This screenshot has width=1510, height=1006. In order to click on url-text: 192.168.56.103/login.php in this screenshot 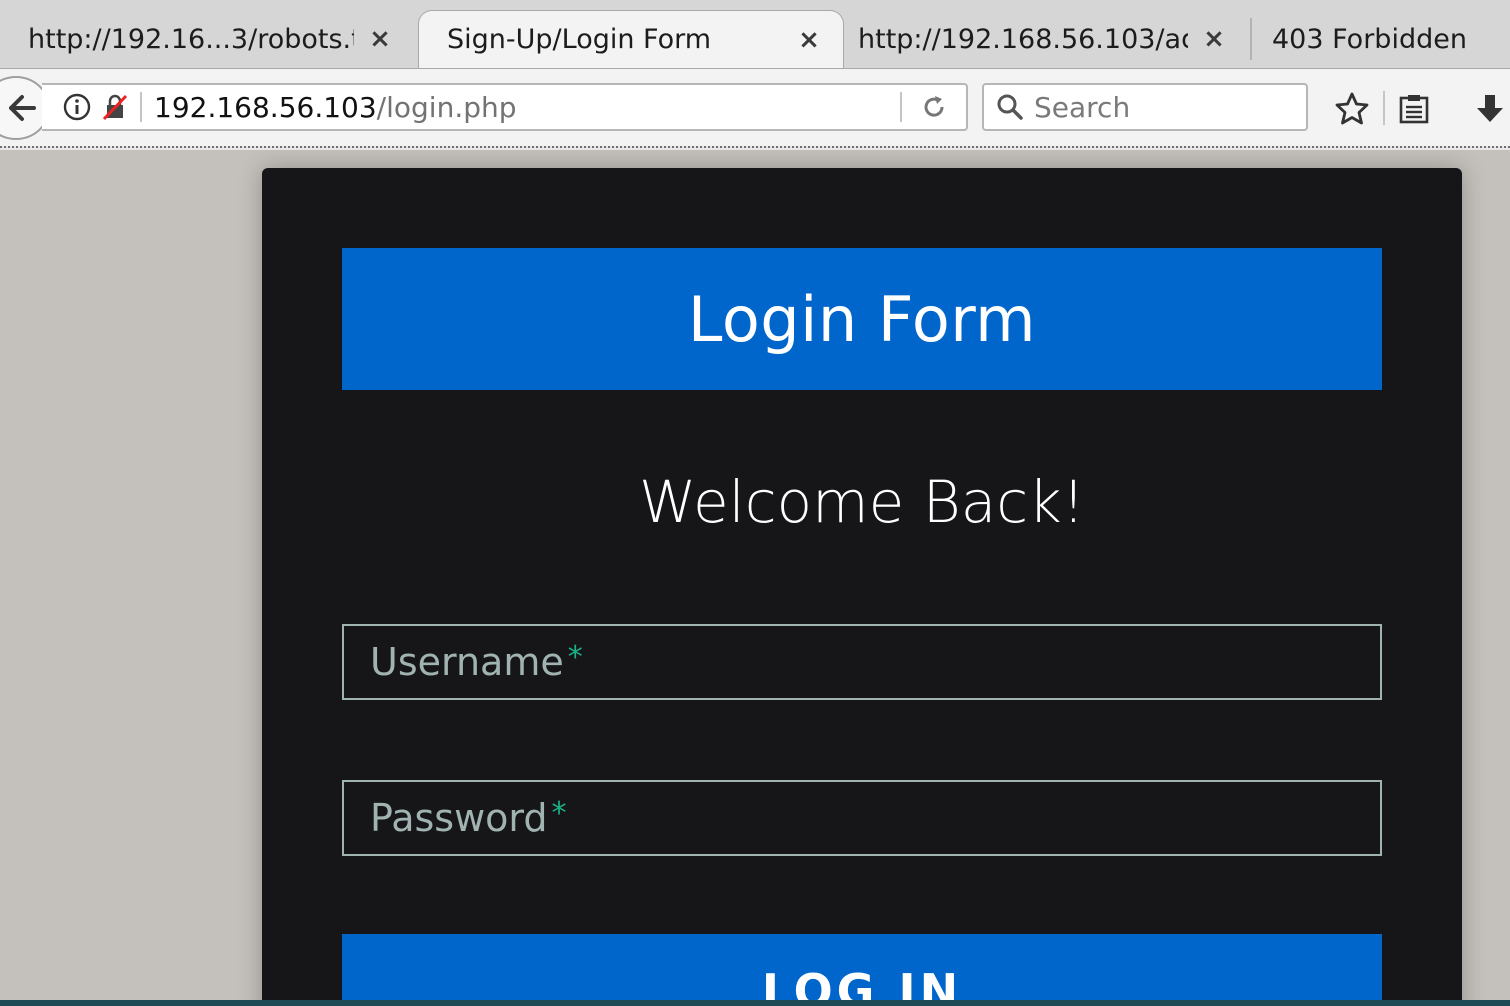, I will do `click(527, 107)`.